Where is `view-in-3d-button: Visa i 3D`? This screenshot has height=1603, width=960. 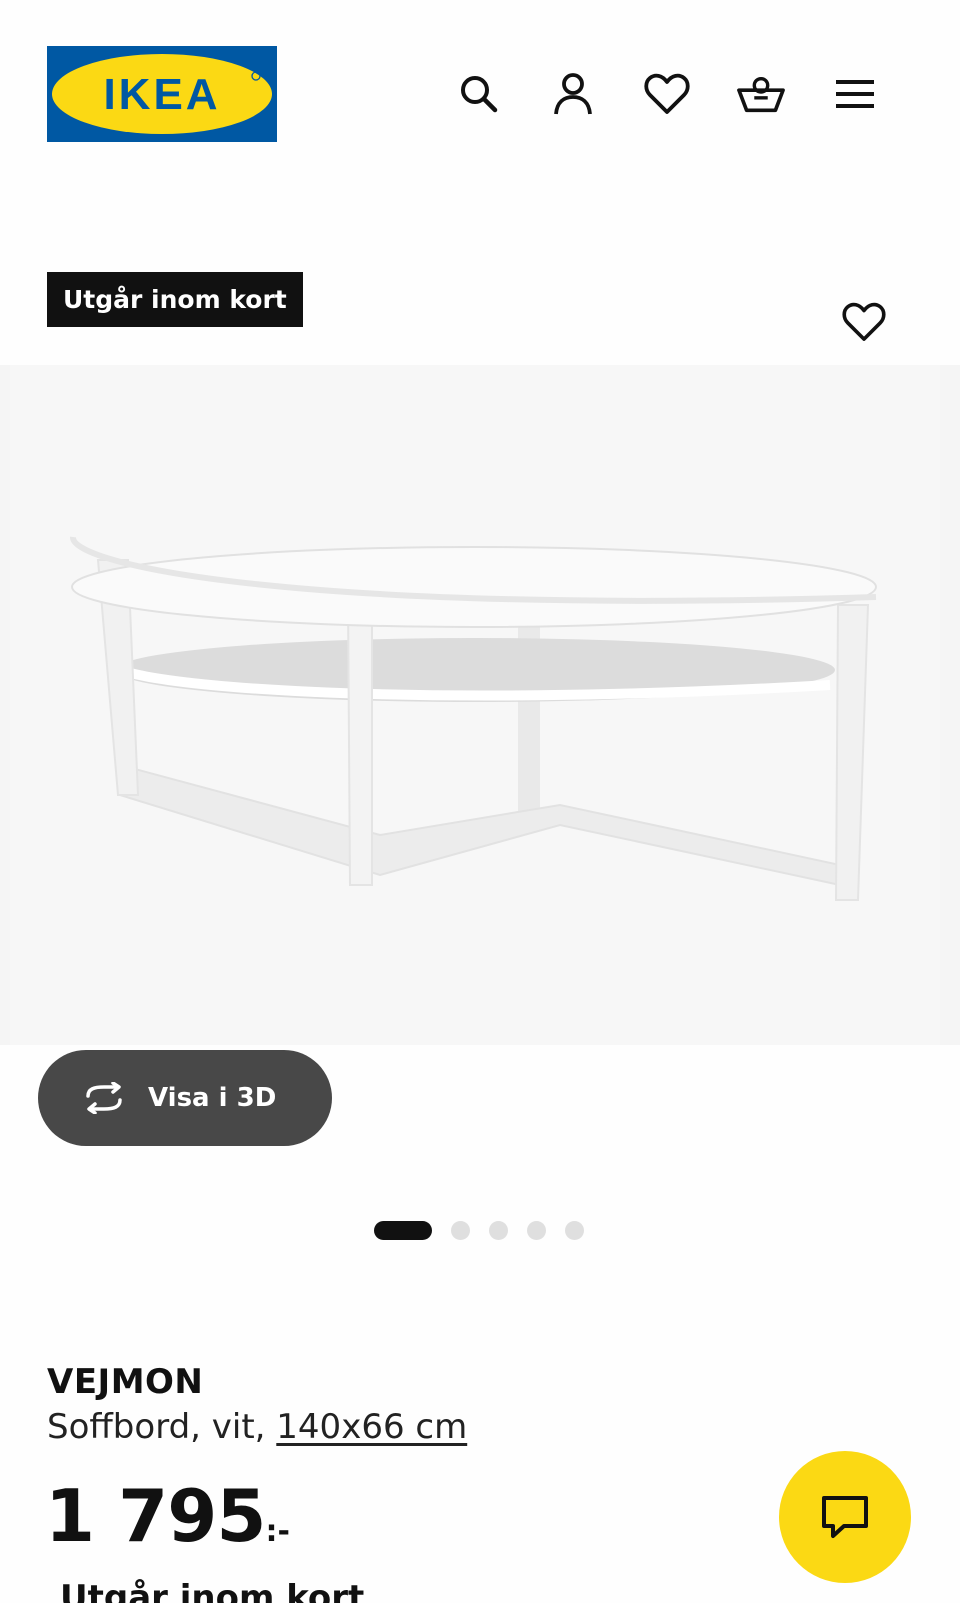
view-in-3d-button: Visa i 3D is located at coordinates (185, 1098).